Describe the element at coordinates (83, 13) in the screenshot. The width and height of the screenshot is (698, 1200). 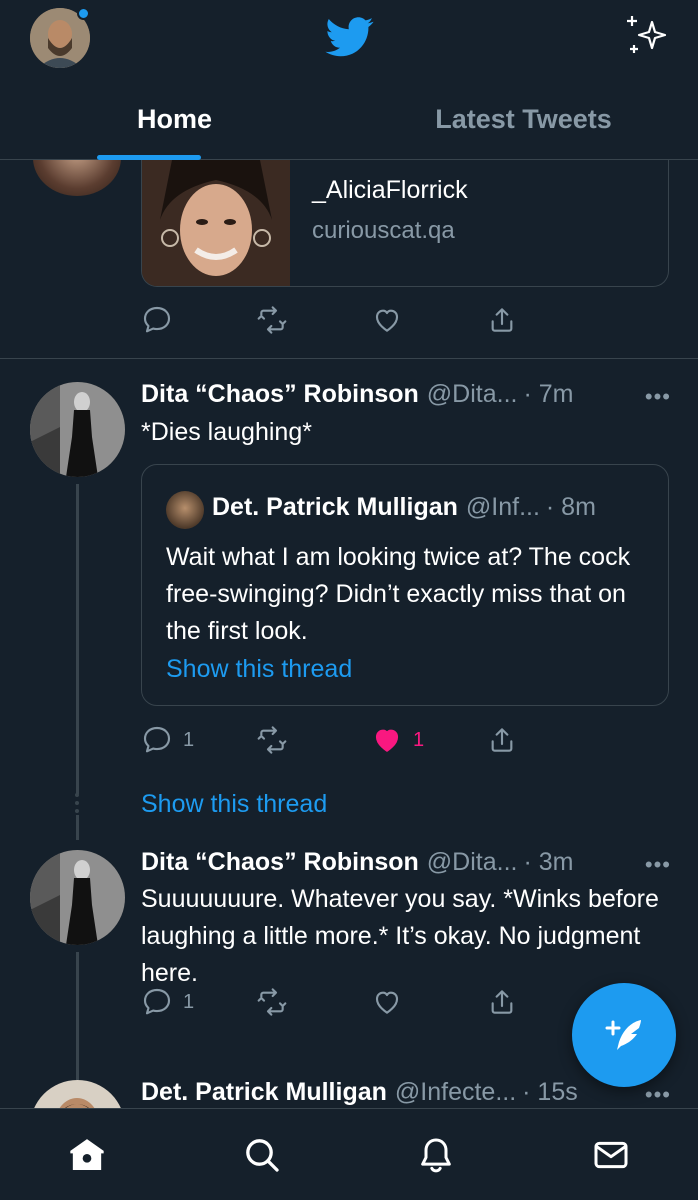
I see `notification-dot` at that location.